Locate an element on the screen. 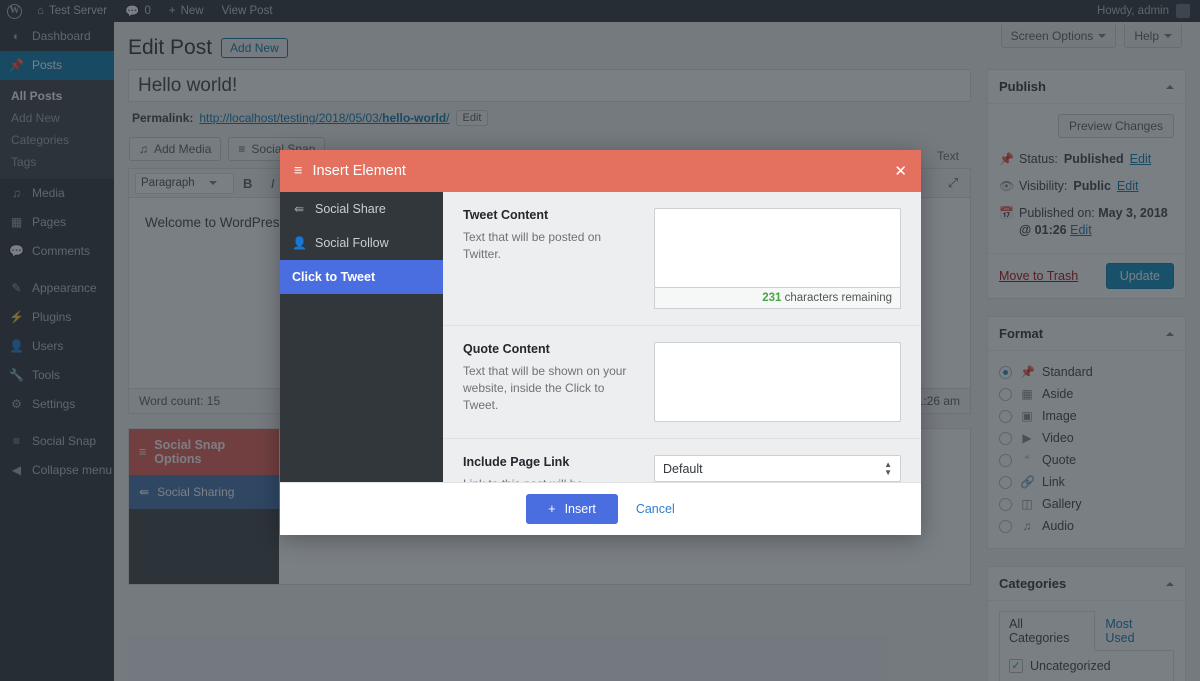 This screenshot has width=1200, height=681. quote-content-control is located at coordinates (777, 382).